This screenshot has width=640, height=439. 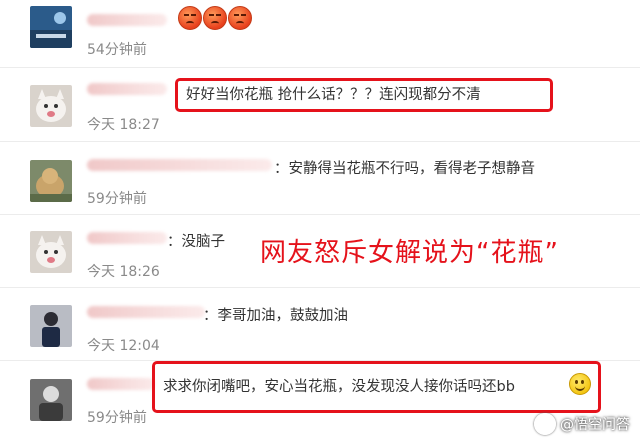 I want to click on comment-time: 今天 18:26, so click(x=123, y=272).